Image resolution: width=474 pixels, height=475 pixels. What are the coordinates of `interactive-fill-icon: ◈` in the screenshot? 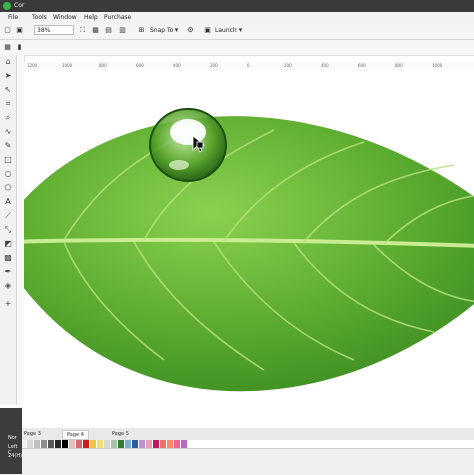 It's located at (8, 286).